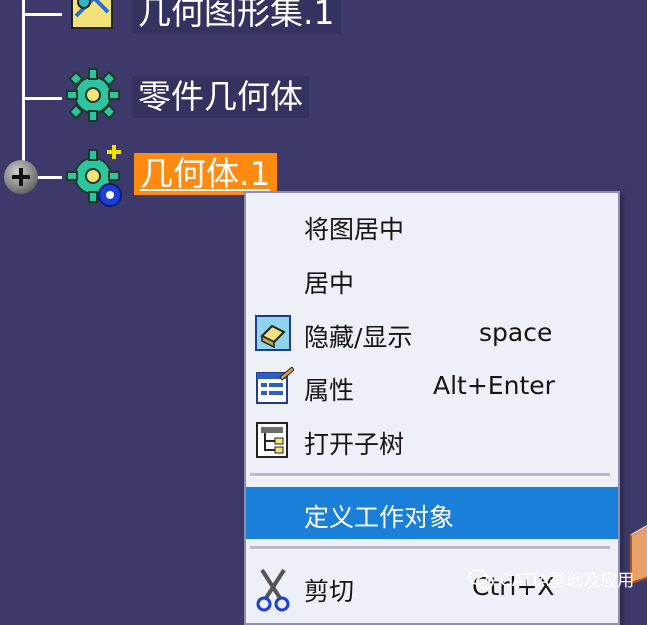  Describe the element at coordinates (354, 444) in the screenshot. I see `menu-item-label: 打开子树` at that location.